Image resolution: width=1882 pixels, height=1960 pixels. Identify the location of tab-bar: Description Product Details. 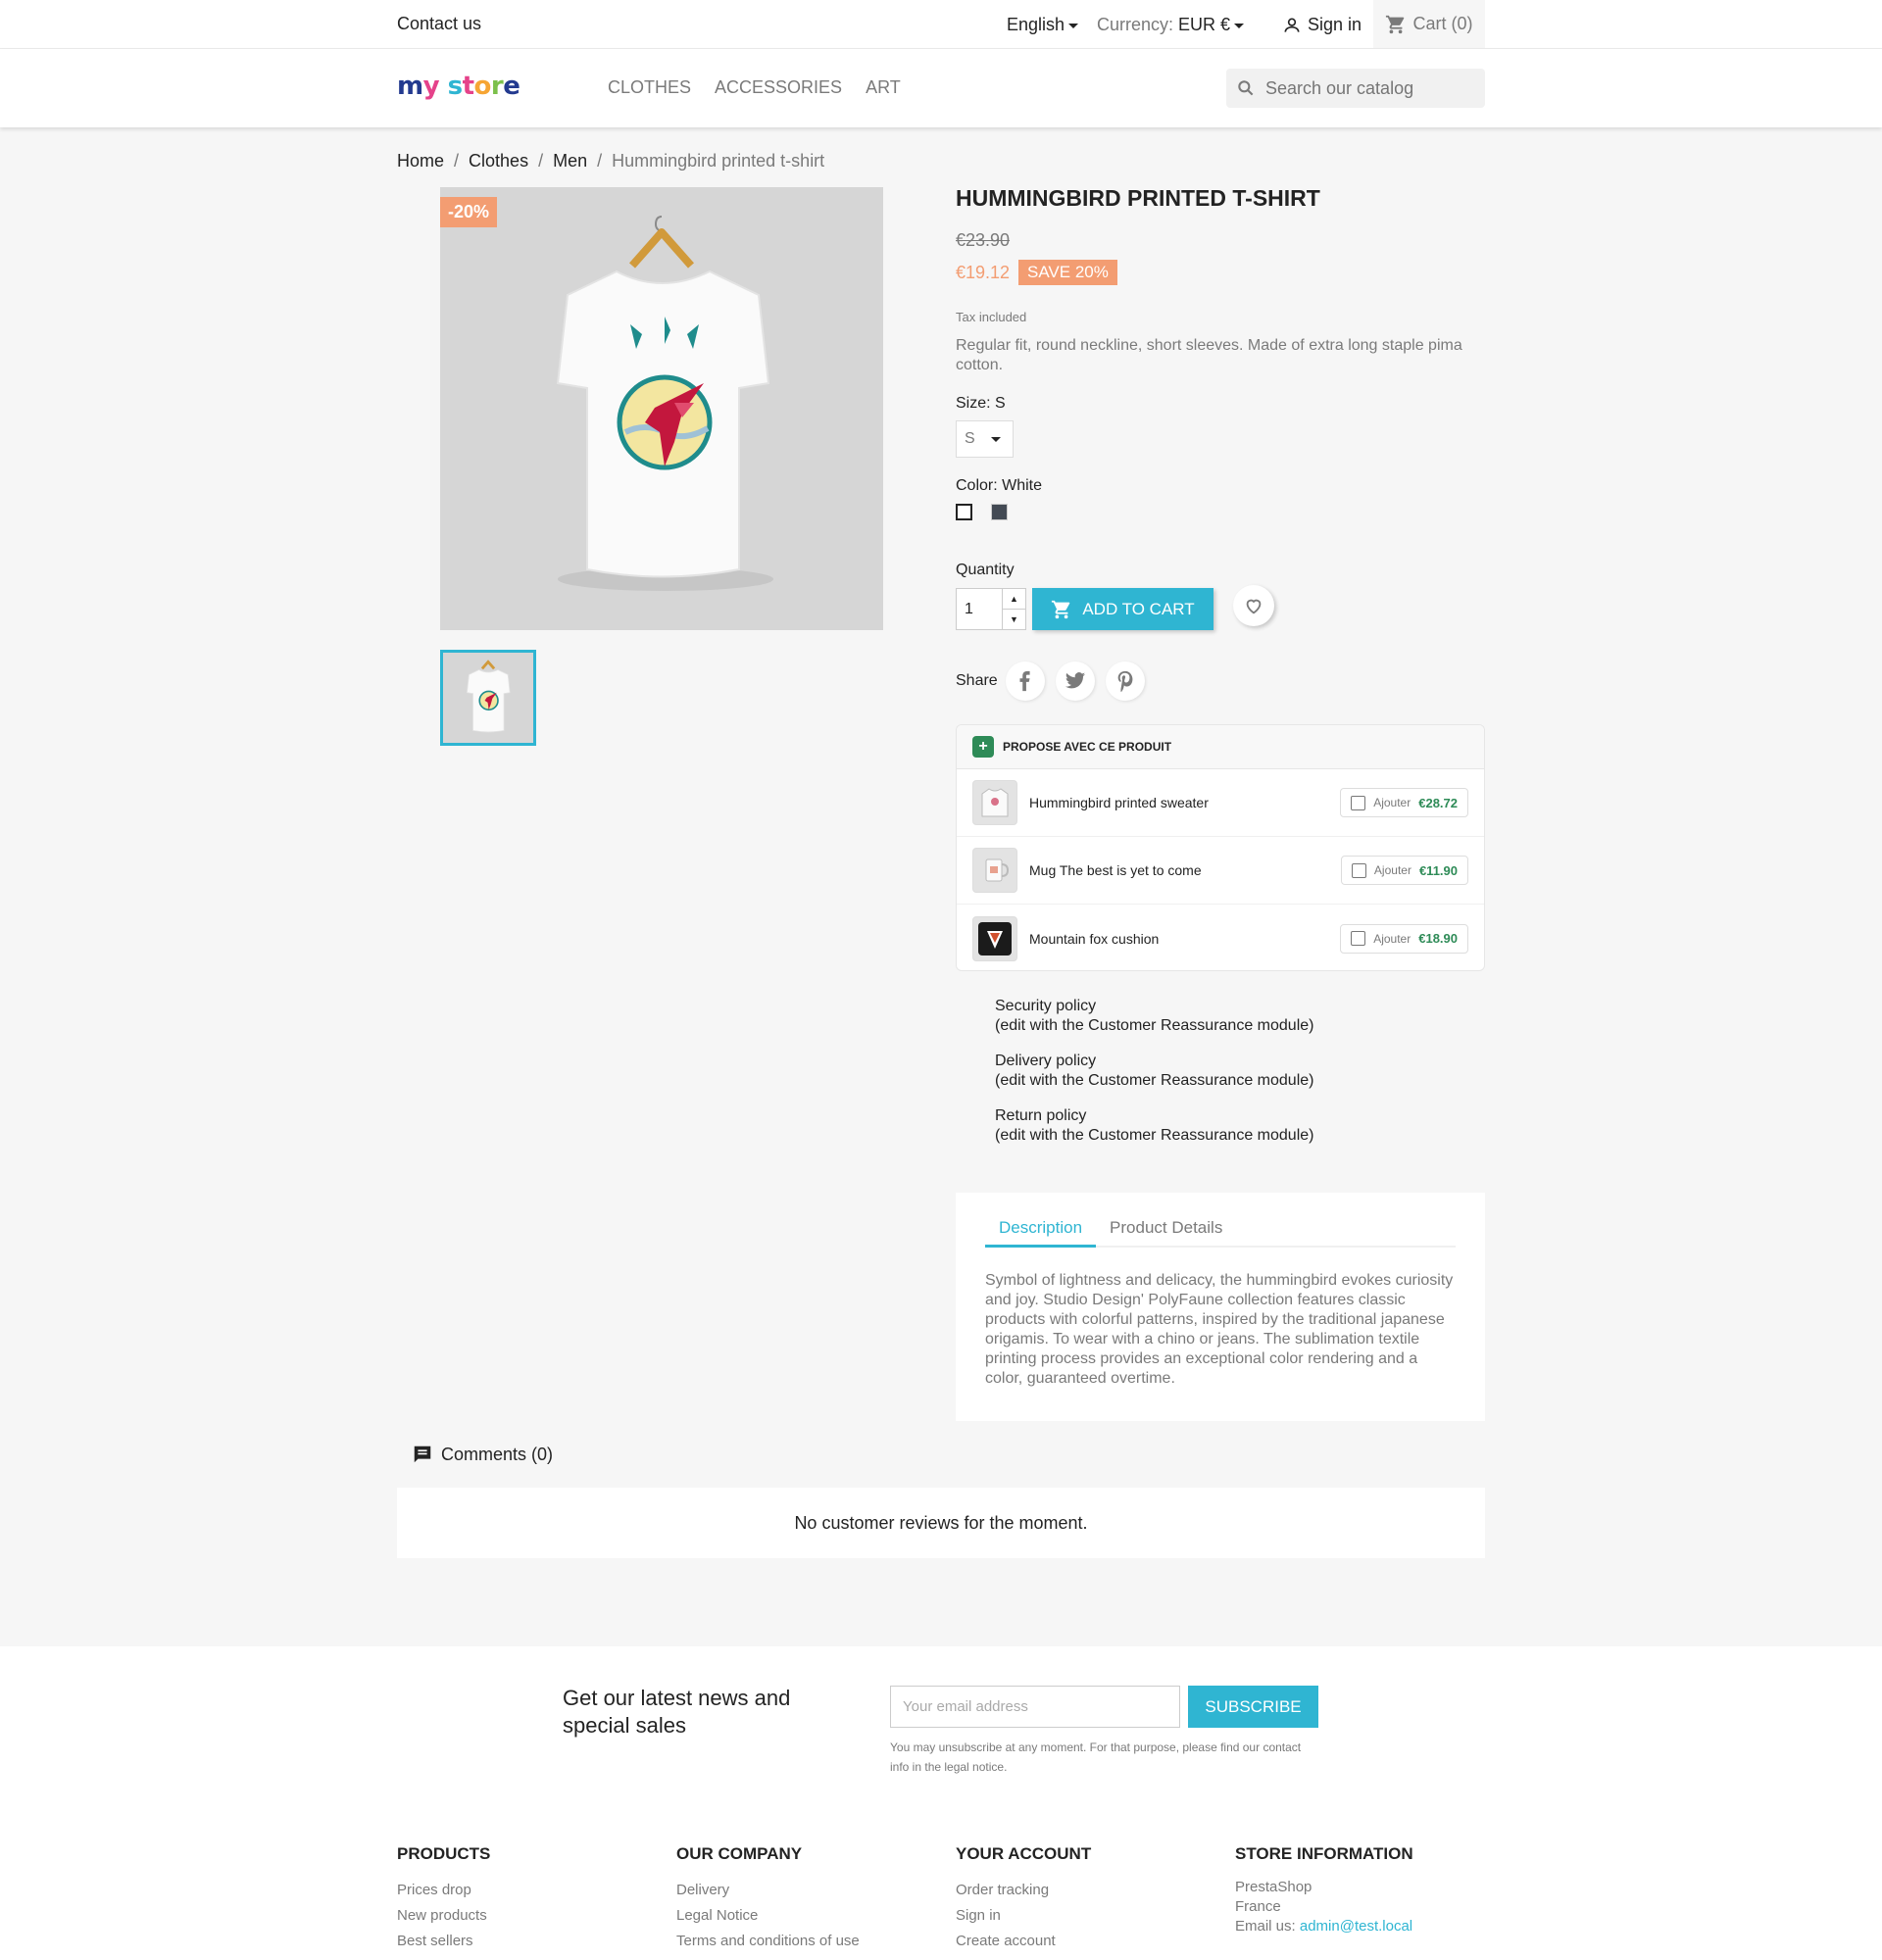
(1221, 1233).